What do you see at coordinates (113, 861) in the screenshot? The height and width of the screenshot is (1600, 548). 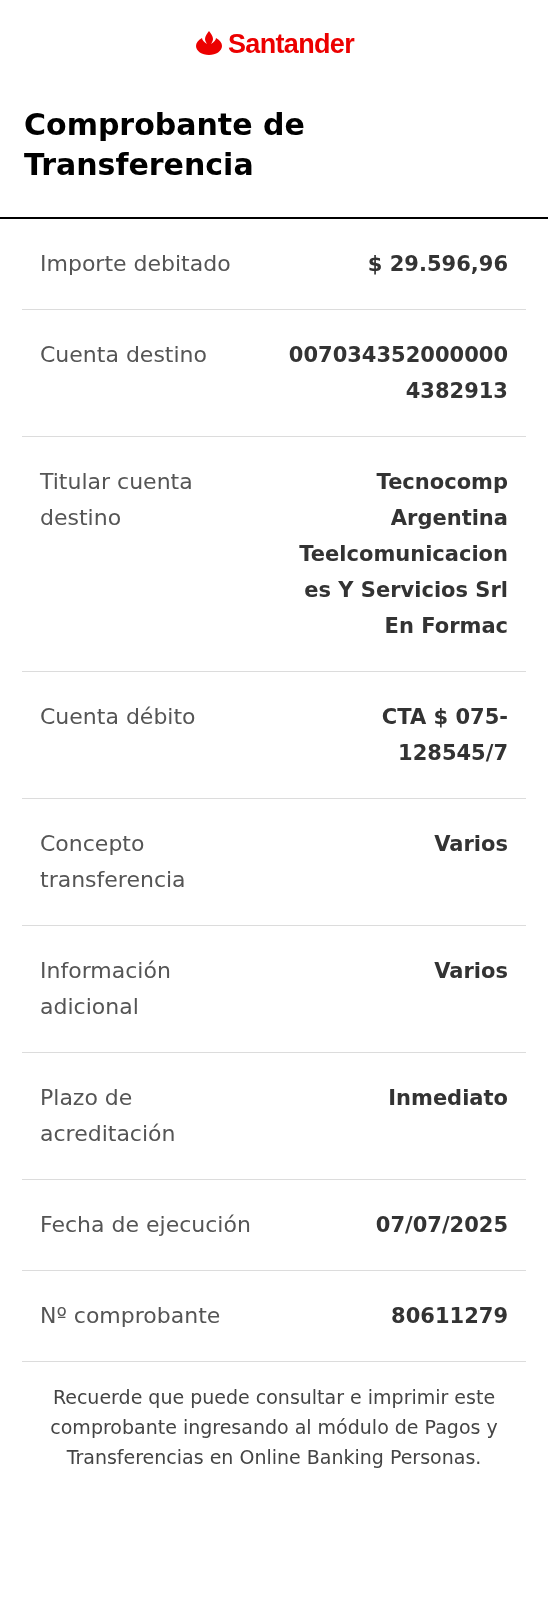 I see `field-label: Concepto transferencia` at bounding box center [113, 861].